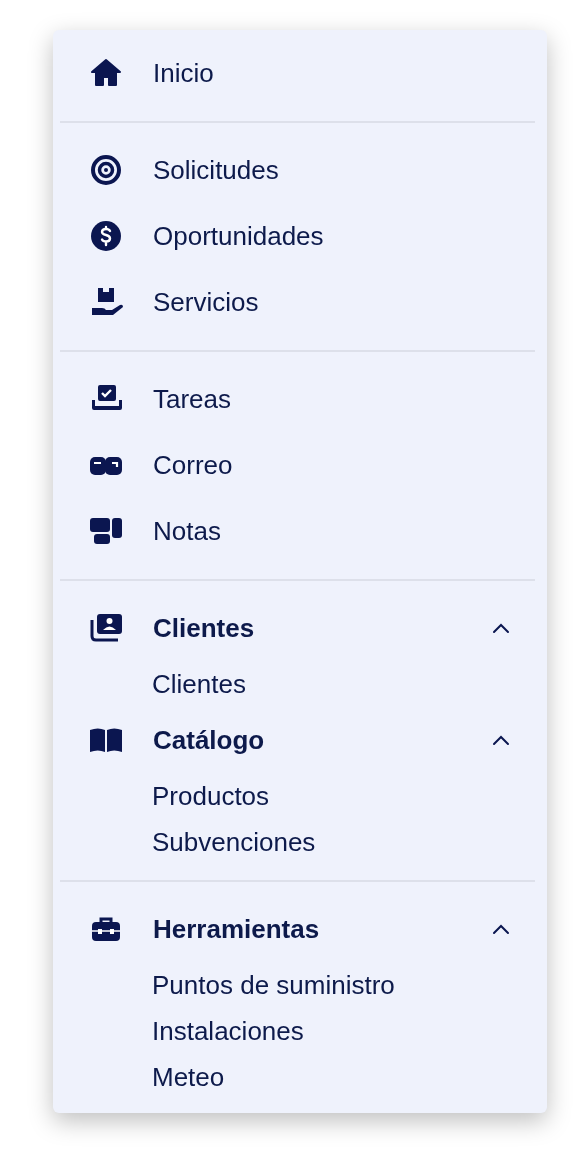 This screenshot has width=578, height=1162. I want to click on group-header: Catálogo, so click(209, 740).